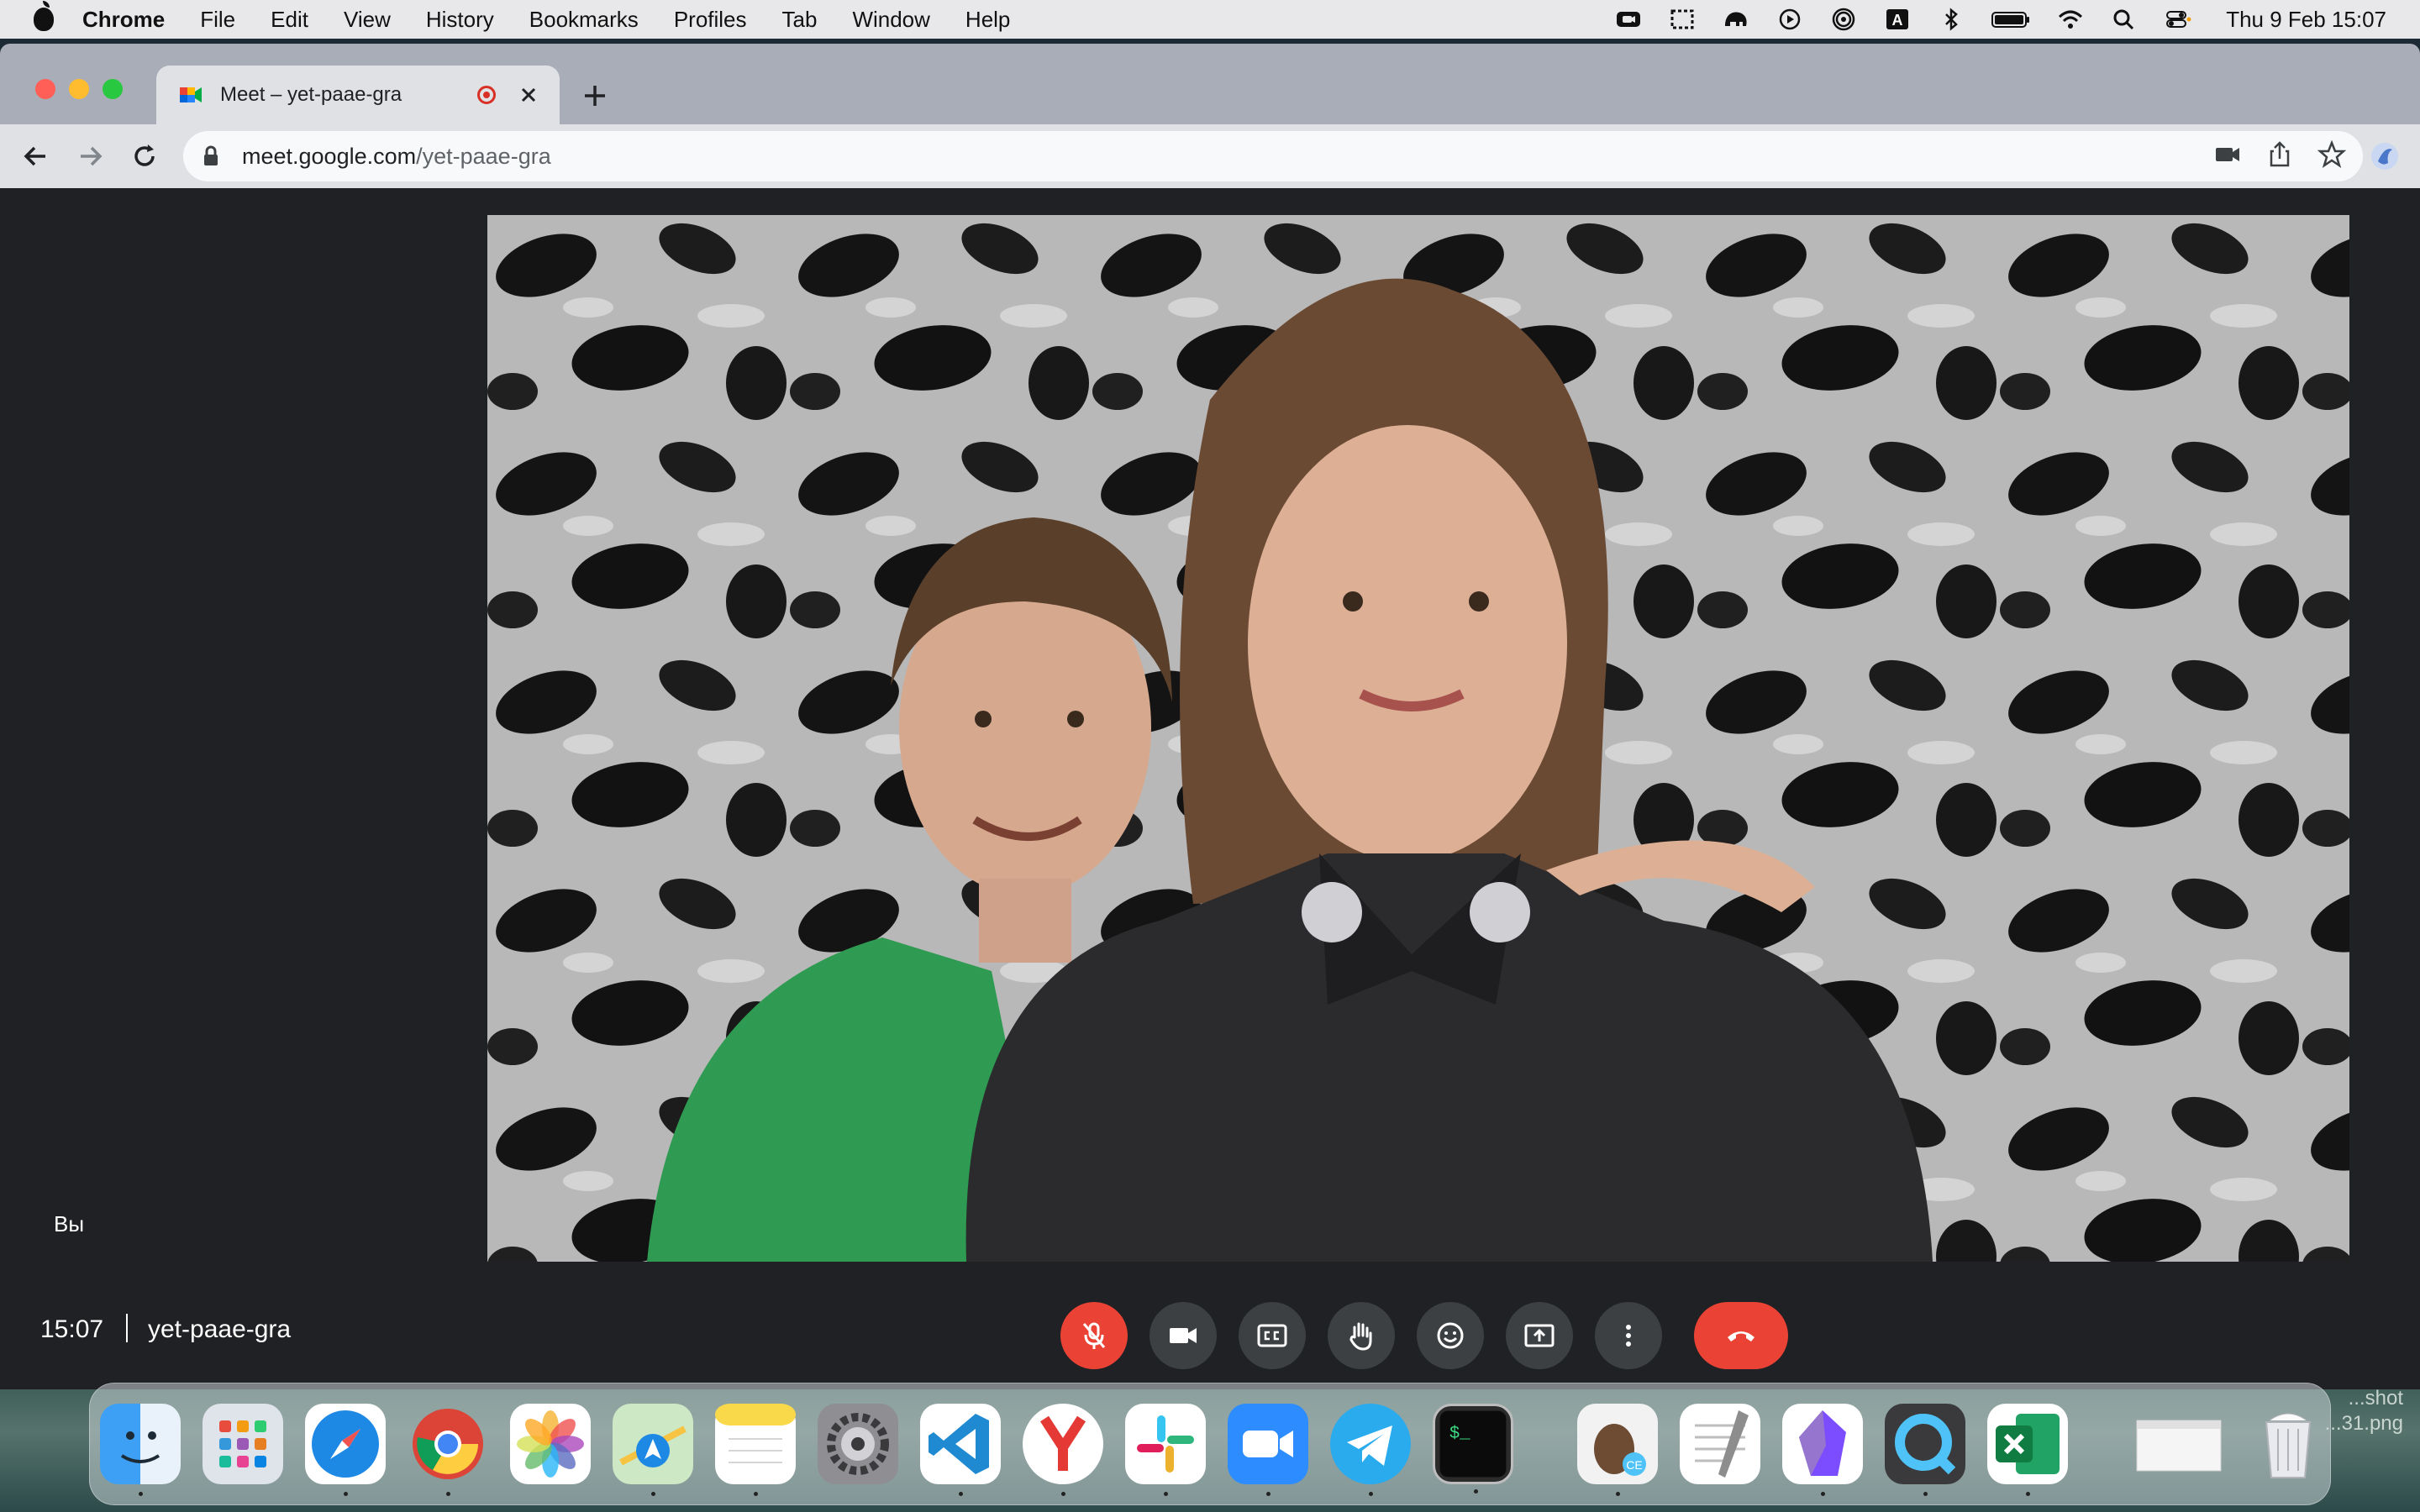  I want to click on browser-toolbar: meet.google.com/yet-paae-gra, so click(1210, 156).